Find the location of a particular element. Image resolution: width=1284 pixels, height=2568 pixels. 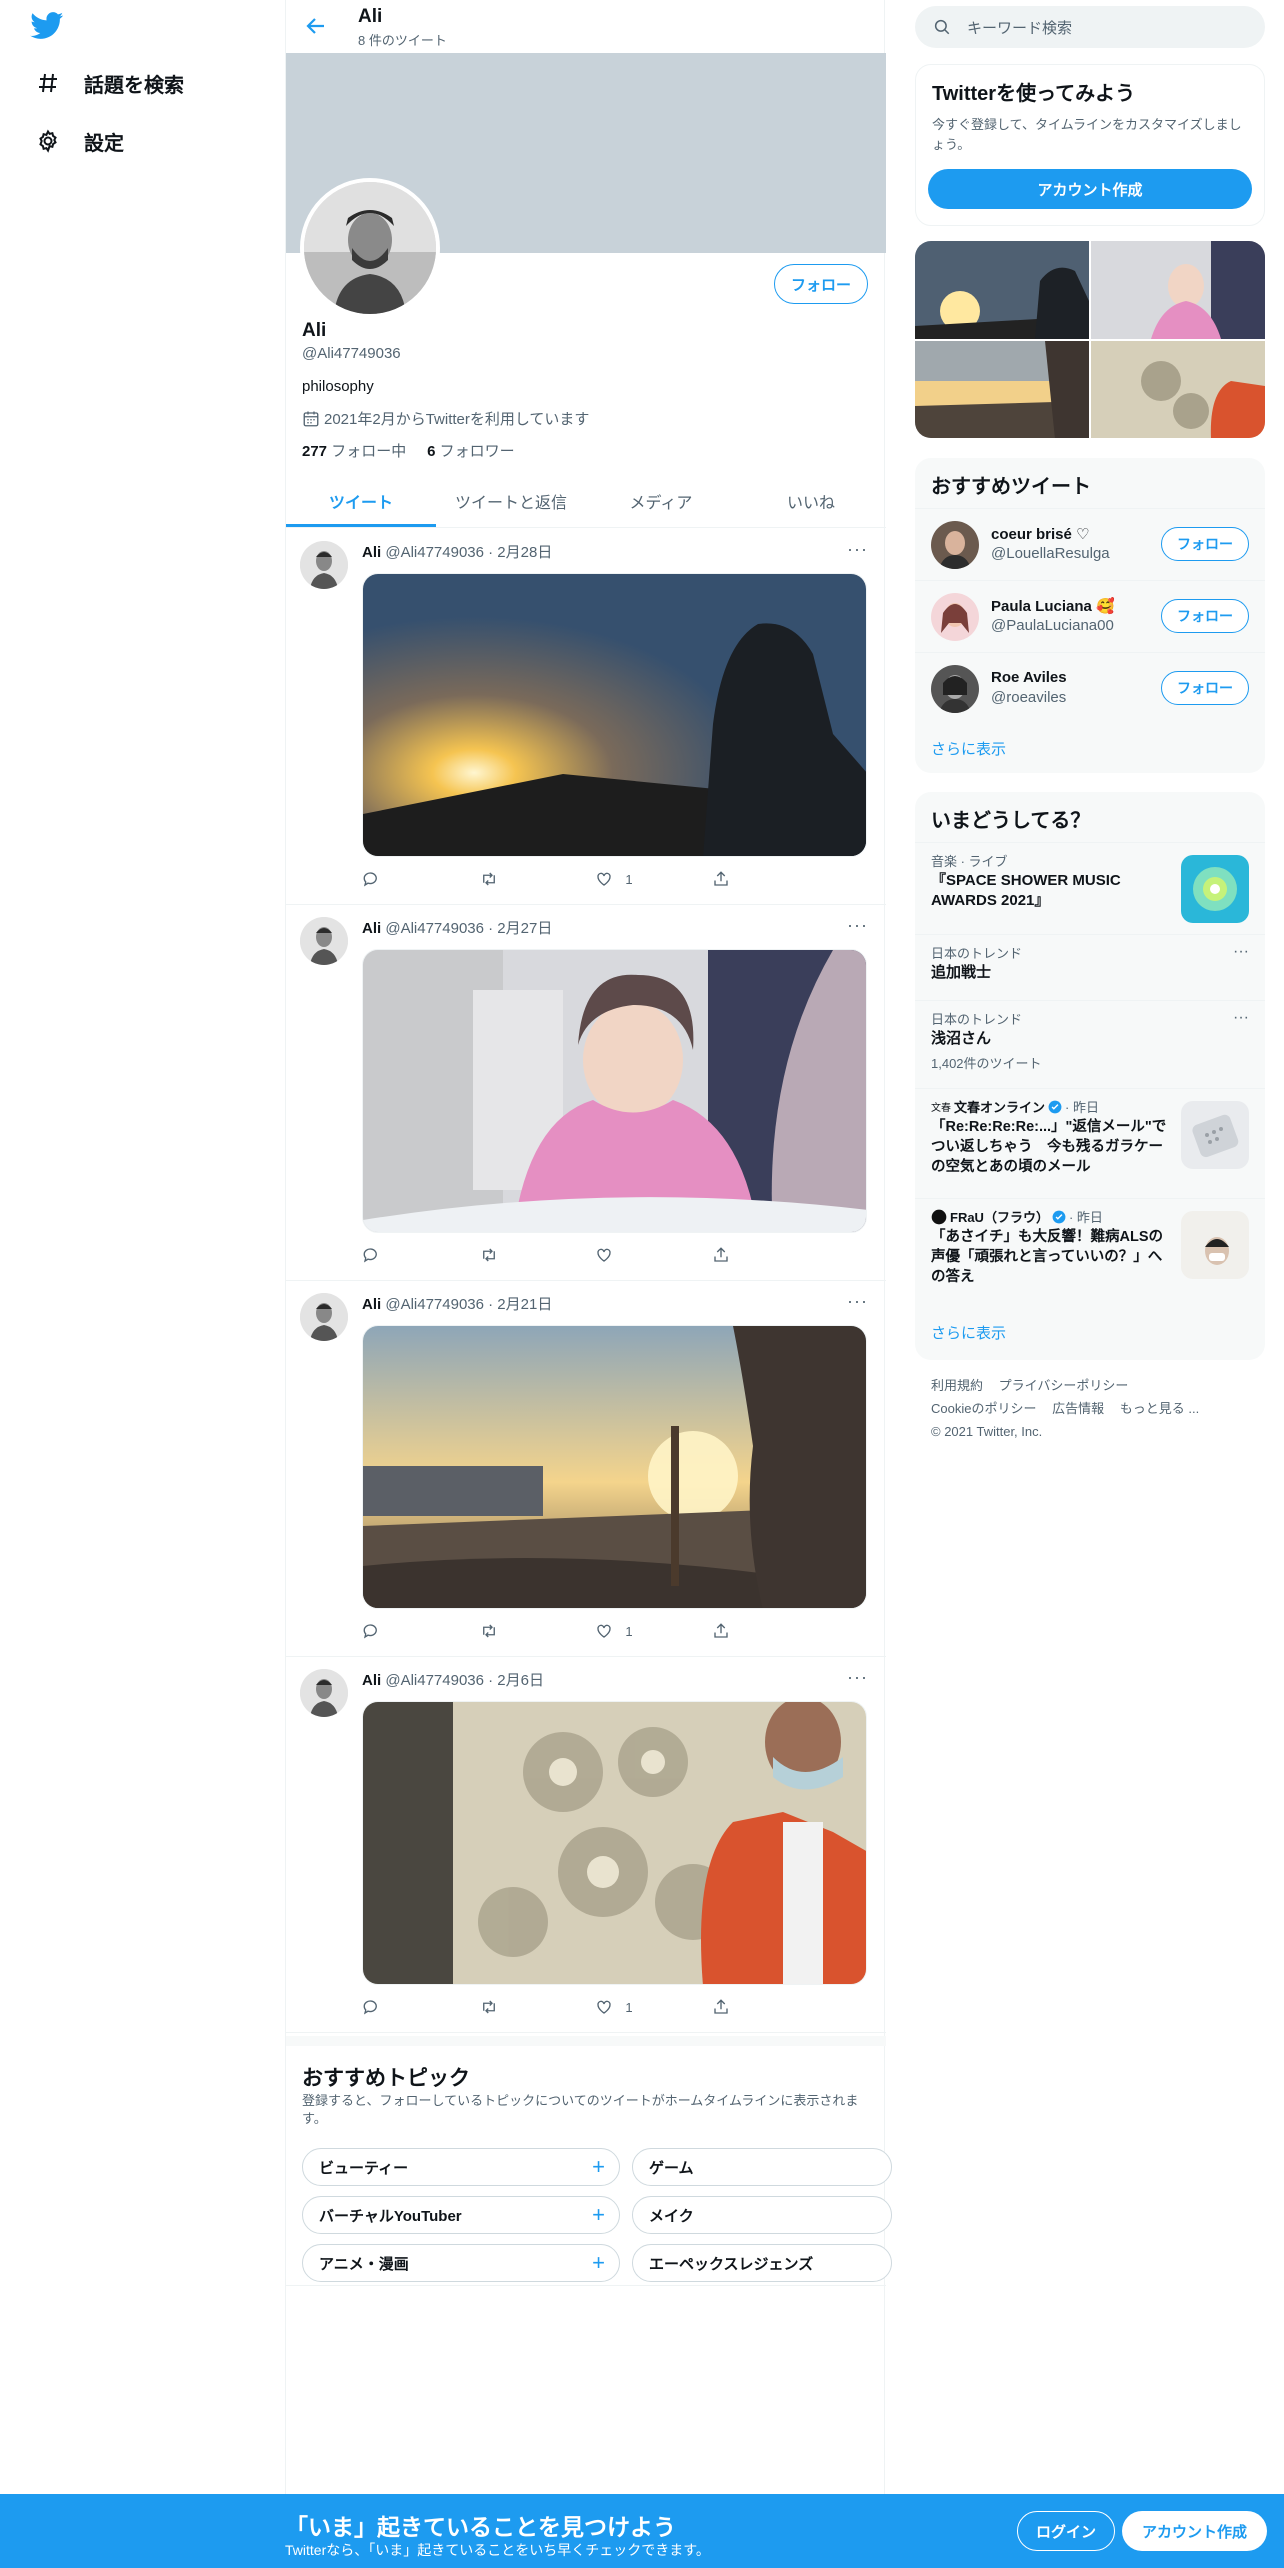

followers-link: 6 フォロワー is located at coordinates (471, 451).